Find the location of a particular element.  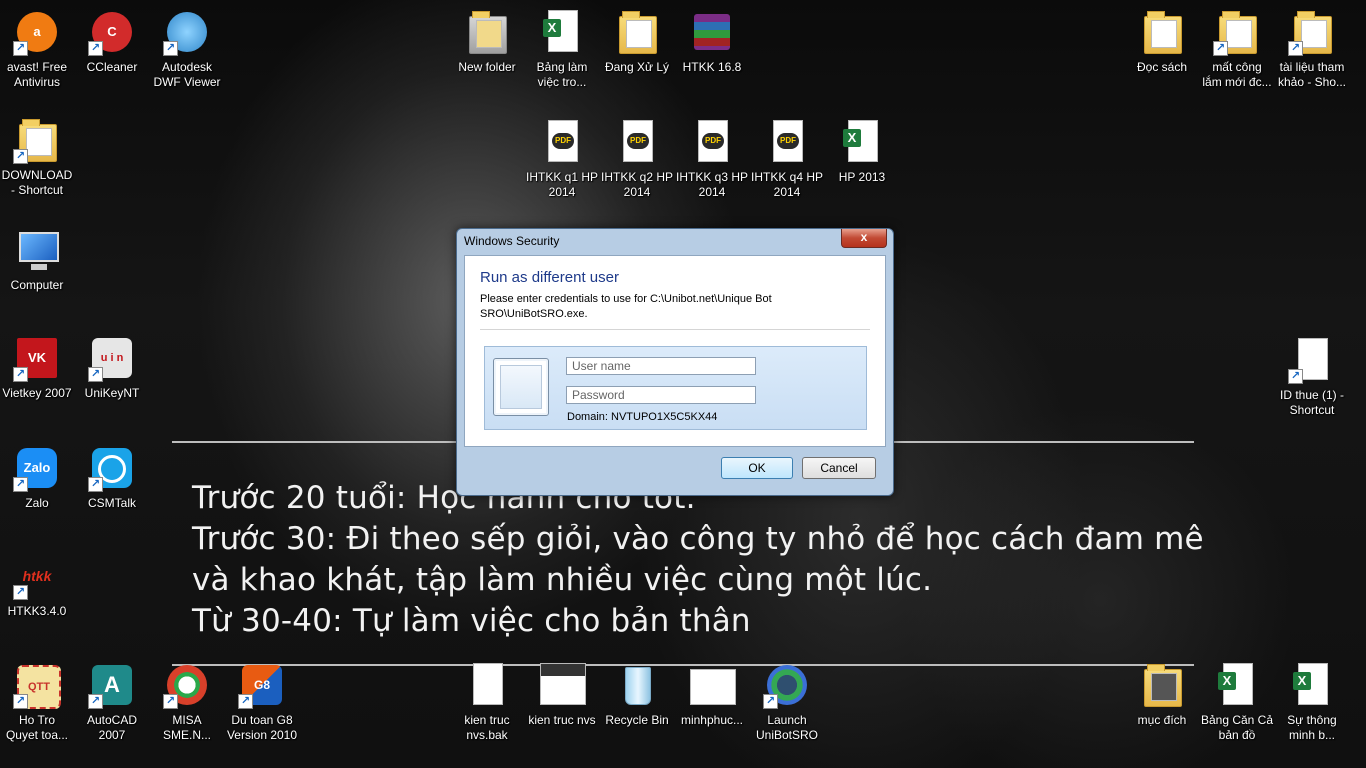

domain-label: Domain: NVTUPO1X5C5KX44 is located at coordinates (642, 417).